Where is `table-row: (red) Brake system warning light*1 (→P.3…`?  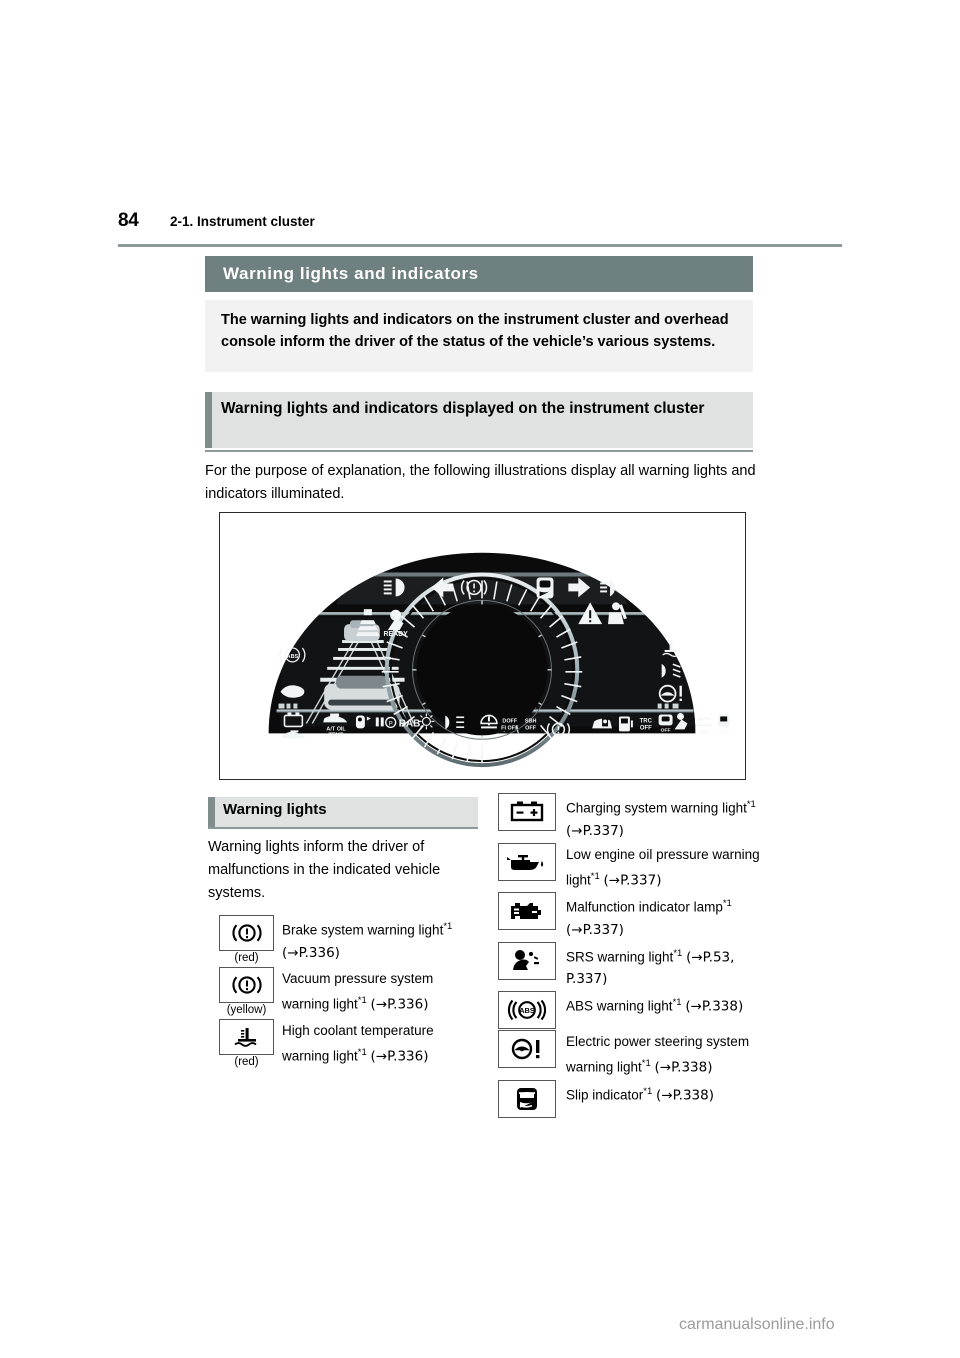 table-row: (red) Brake system warning light*1 (→P.3… is located at coordinates (349, 940).